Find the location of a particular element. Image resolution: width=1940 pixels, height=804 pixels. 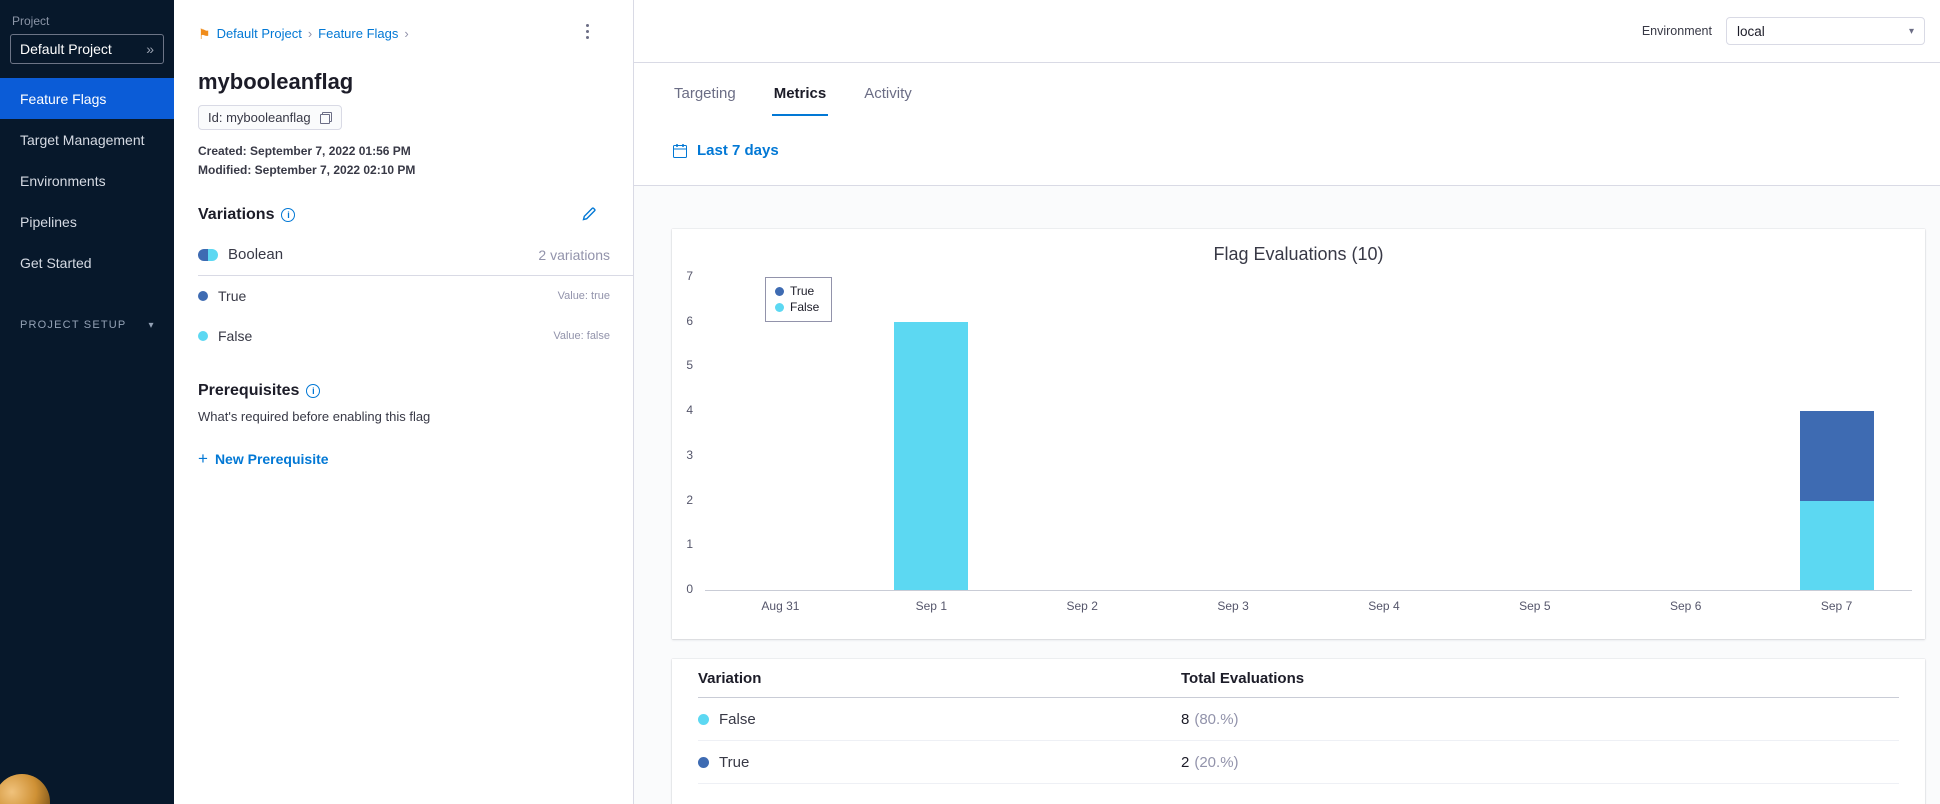

evaluation-percent: (80.%) is located at coordinates (1216, 719).